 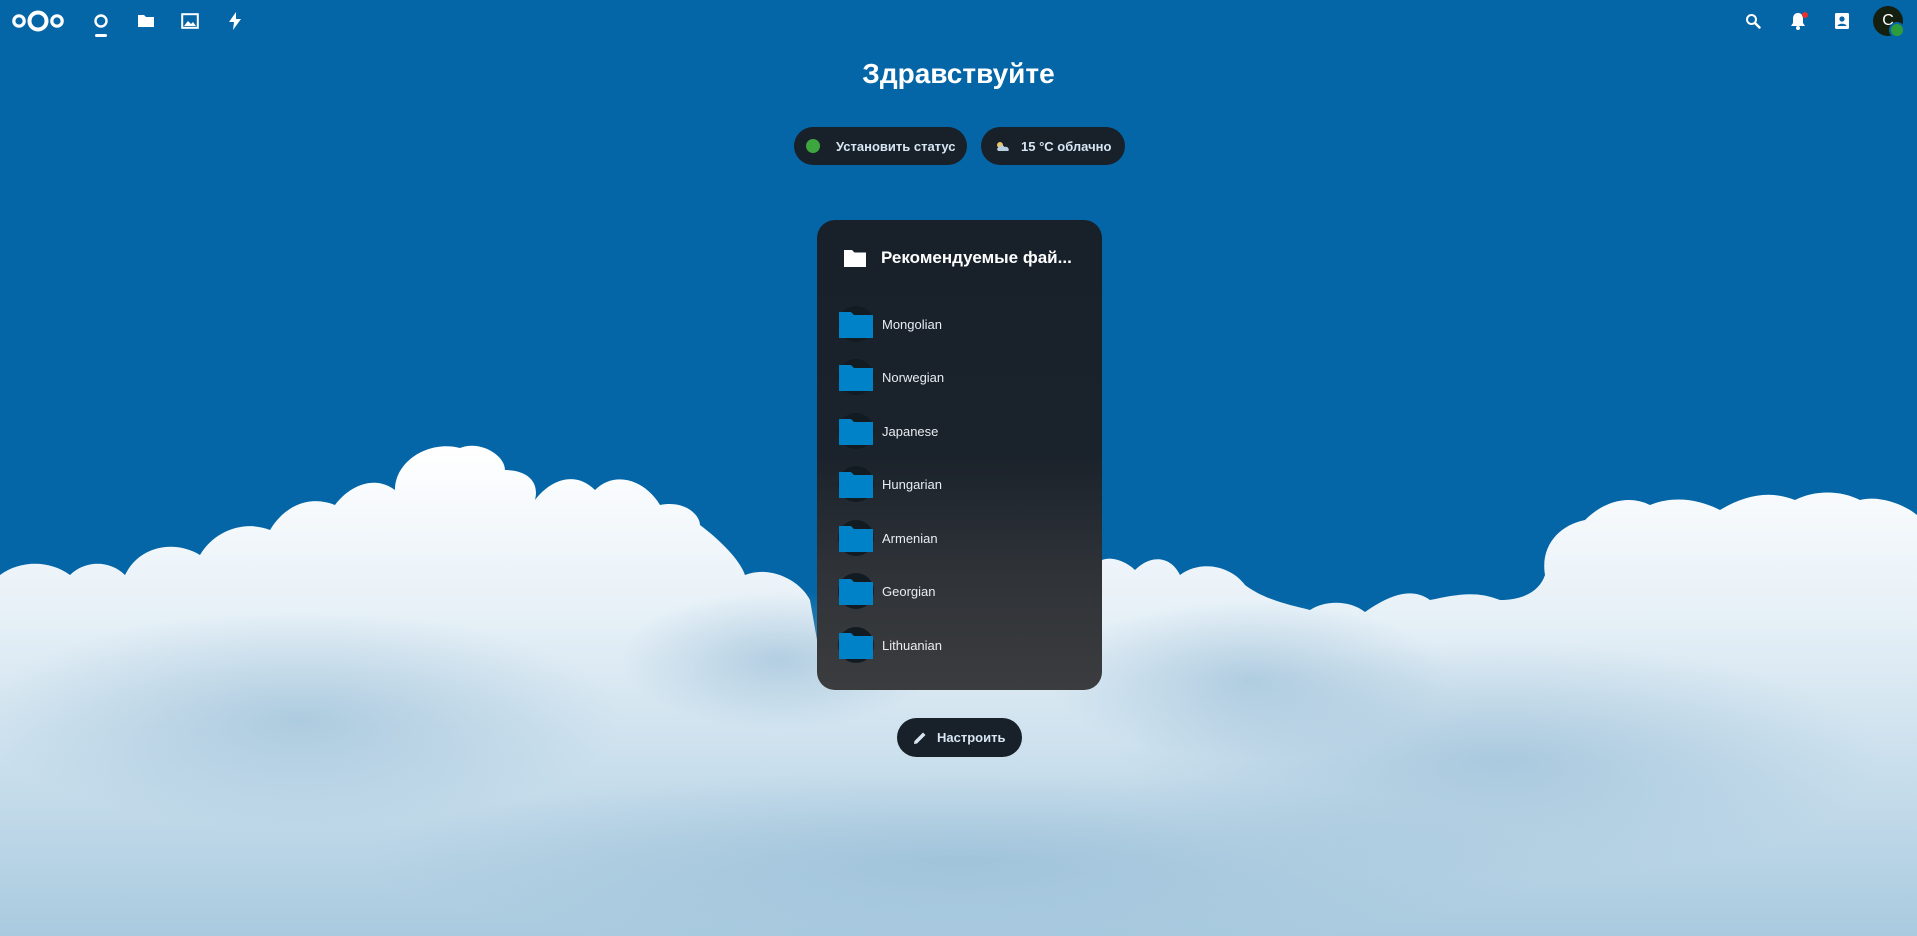 I want to click on notifications-button, so click(x=1798, y=21).